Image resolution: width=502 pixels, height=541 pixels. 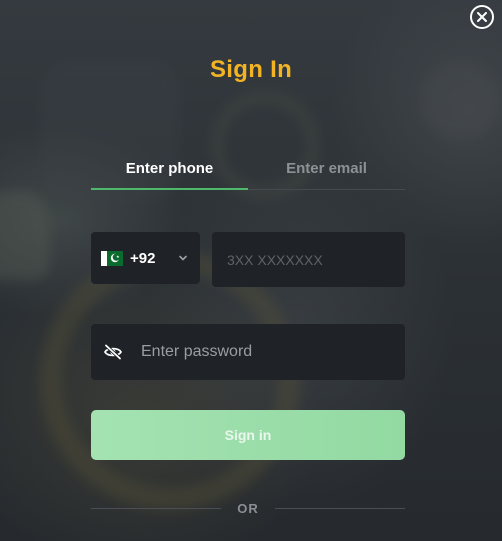 What do you see at coordinates (143, 258) in the screenshot?
I see `dial-code: +92` at bounding box center [143, 258].